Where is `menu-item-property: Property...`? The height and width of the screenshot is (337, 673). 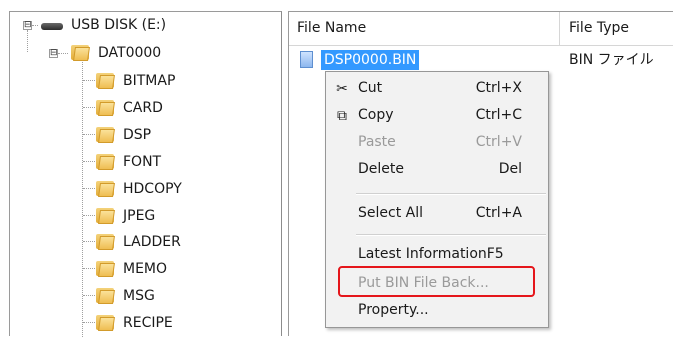
menu-item-property: Property... is located at coordinates (437, 310).